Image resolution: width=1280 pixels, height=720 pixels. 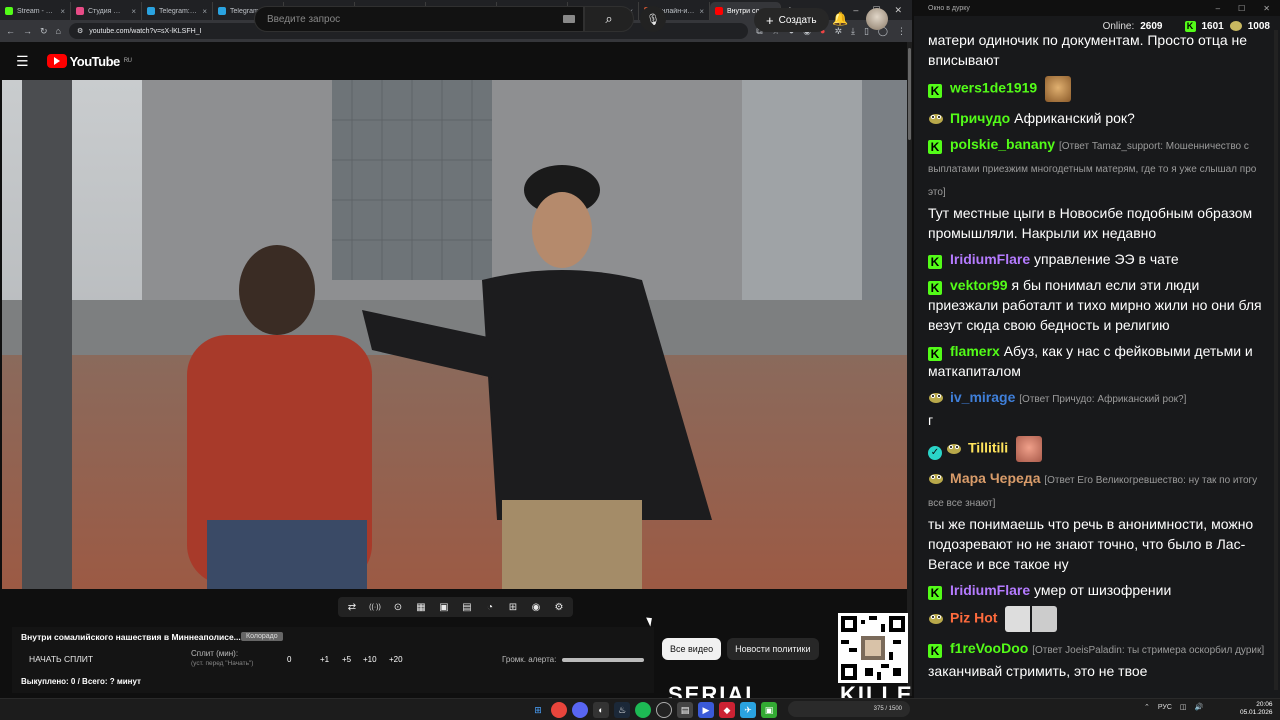 What do you see at coordinates (748, 710) in the screenshot?
I see `telegram-icon: ✈` at bounding box center [748, 710].